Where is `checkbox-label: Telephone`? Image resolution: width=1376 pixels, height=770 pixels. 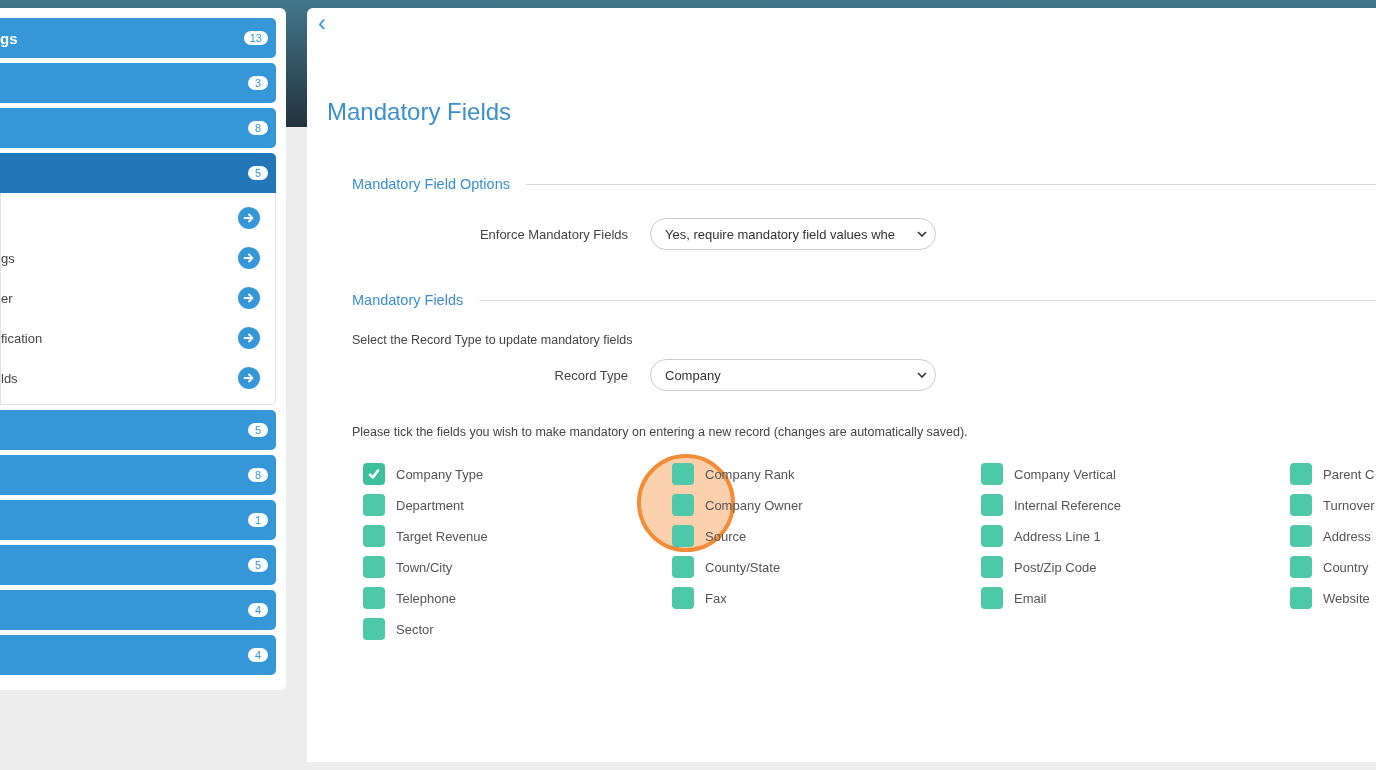
checkbox-label: Telephone is located at coordinates (426, 598).